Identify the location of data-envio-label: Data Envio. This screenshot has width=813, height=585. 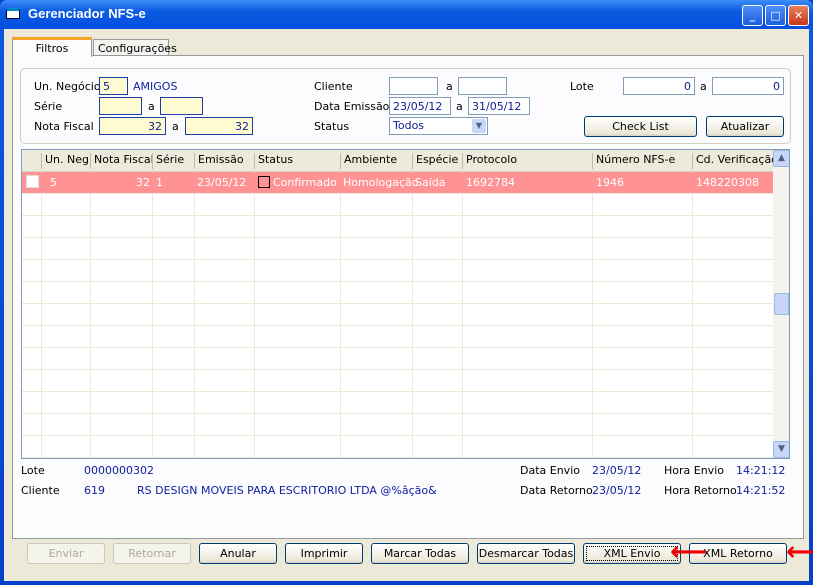
(550, 470).